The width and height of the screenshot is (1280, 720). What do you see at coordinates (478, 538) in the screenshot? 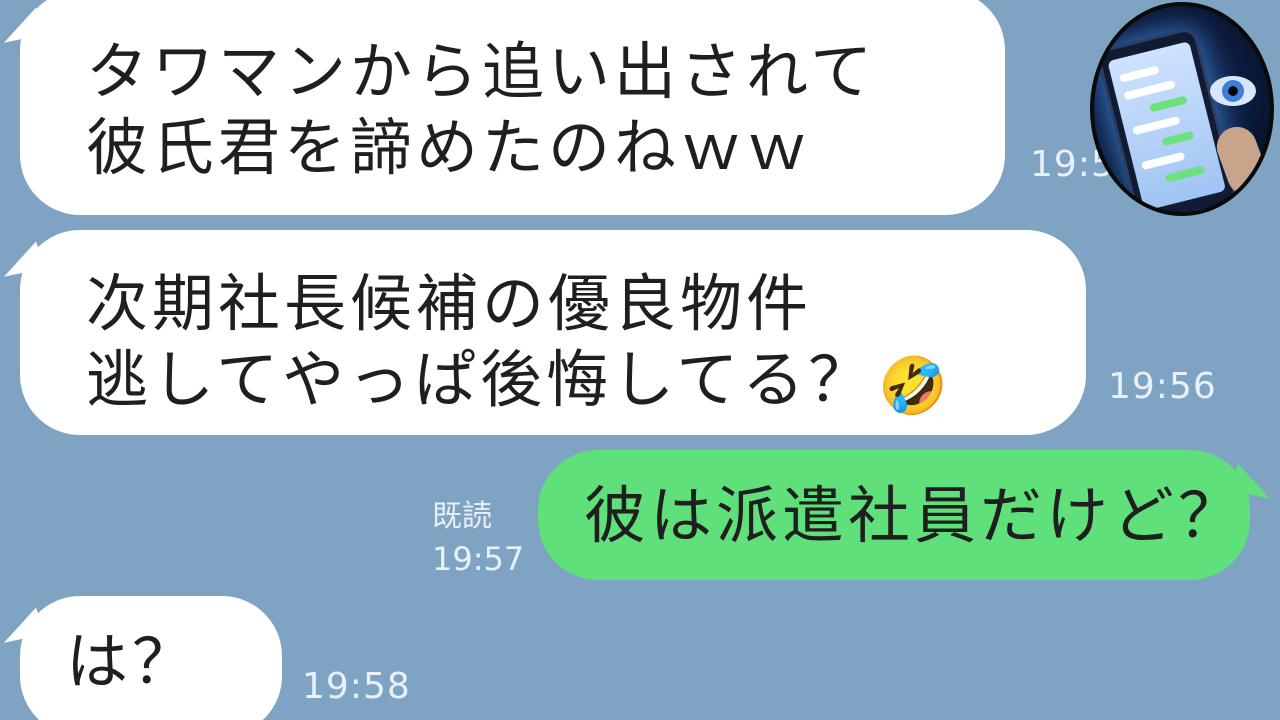
I see `read-receipt: 既読 19:57` at bounding box center [478, 538].